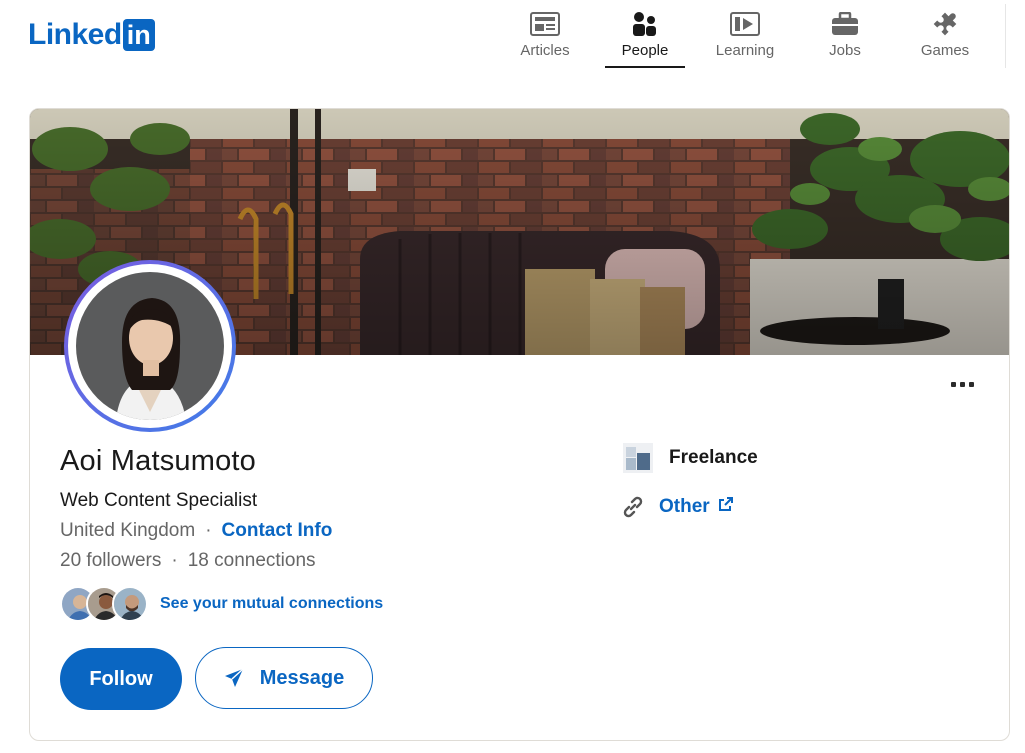  I want to click on network-stats-row: 20 followers · 18 connections, so click(188, 561).